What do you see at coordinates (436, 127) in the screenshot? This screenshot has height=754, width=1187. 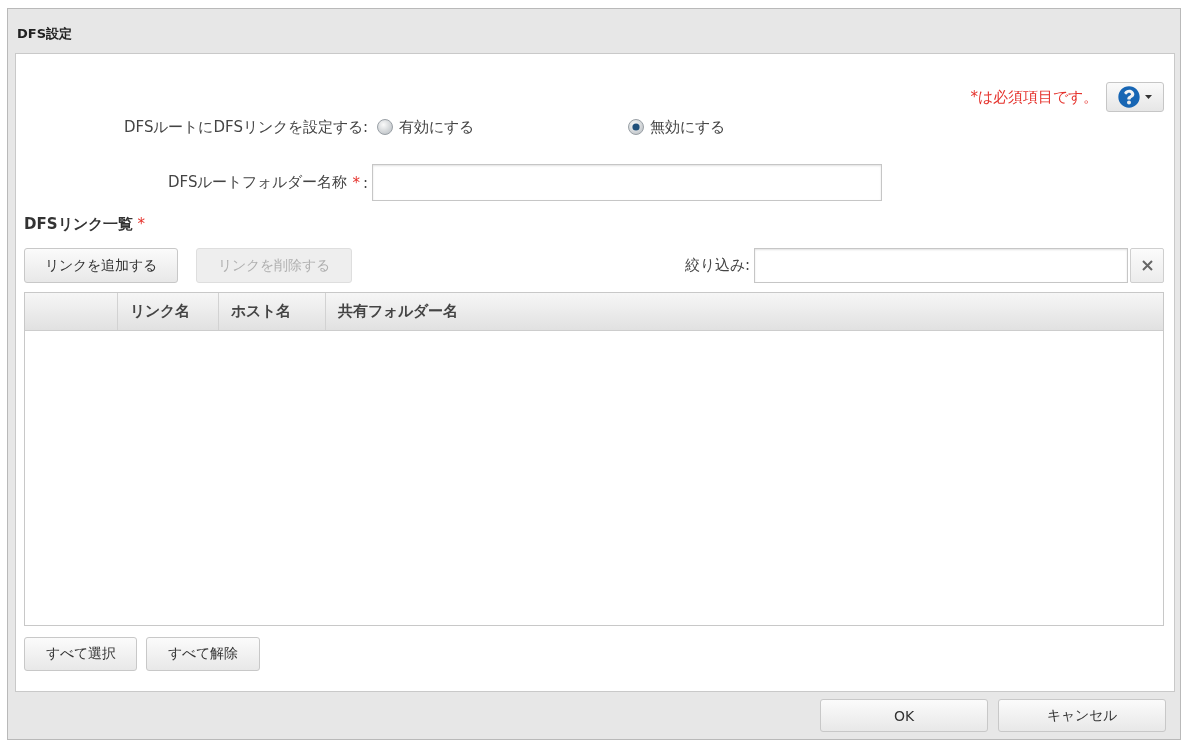 I see `radio-label: 有効にする` at bounding box center [436, 127].